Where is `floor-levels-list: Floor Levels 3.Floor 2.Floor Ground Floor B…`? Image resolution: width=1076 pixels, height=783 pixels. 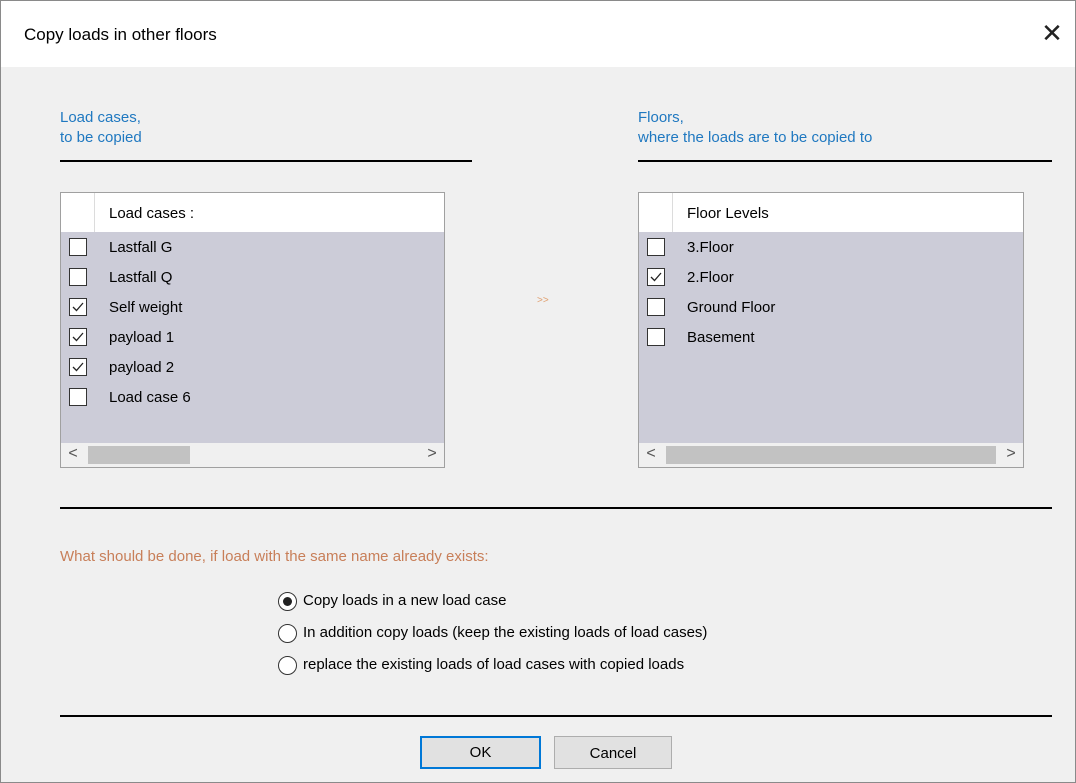 floor-levels-list: Floor Levels 3.Floor 2.Floor Ground Floor B… is located at coordinates (831, 330).